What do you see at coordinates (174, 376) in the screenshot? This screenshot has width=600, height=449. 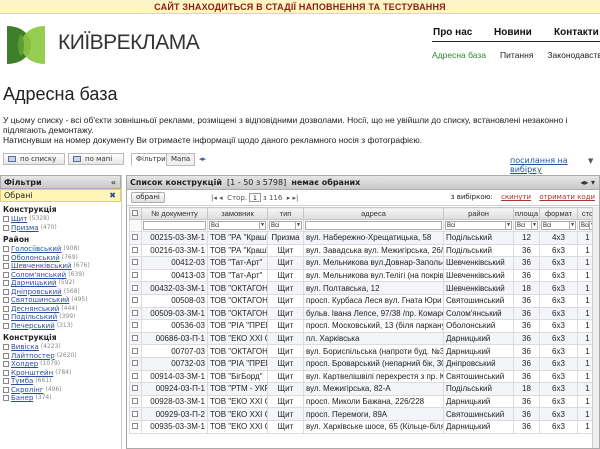 I see `document-number-link: 00914-03-3М-1` at bounding box center [174, 376].